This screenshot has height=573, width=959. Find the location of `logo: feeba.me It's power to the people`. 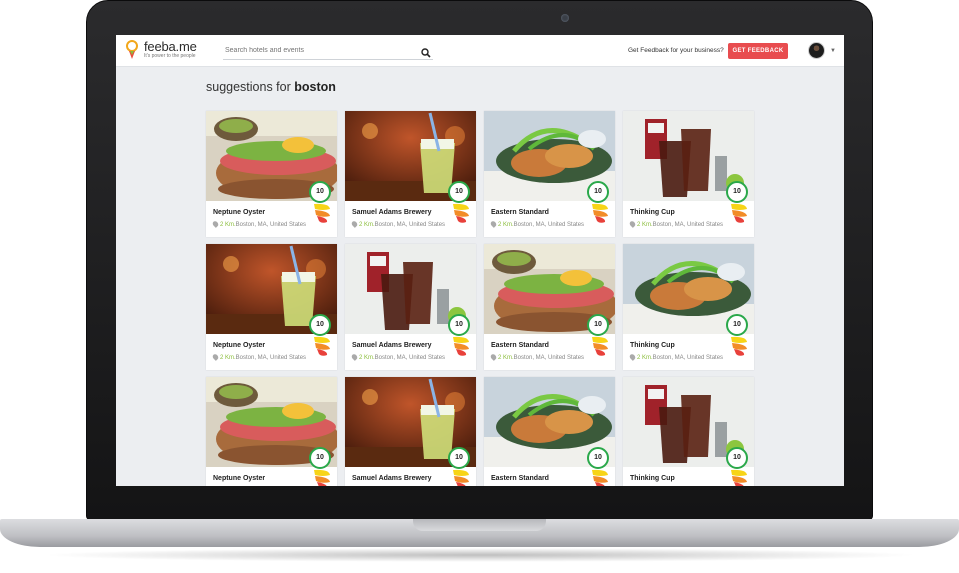

logo: feeba.me It's power to the people is located at coordinates (161, 50).